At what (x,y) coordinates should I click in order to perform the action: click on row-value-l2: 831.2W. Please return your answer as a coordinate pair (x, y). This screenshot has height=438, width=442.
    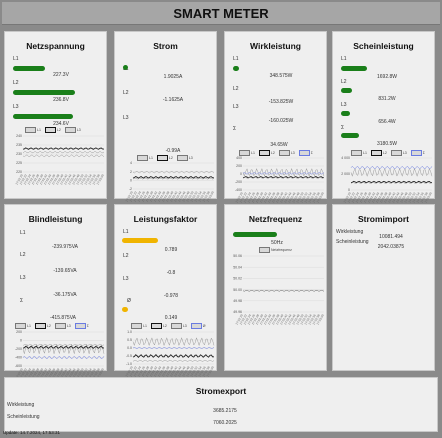
    Looking at the image, I should click on (387, 99).